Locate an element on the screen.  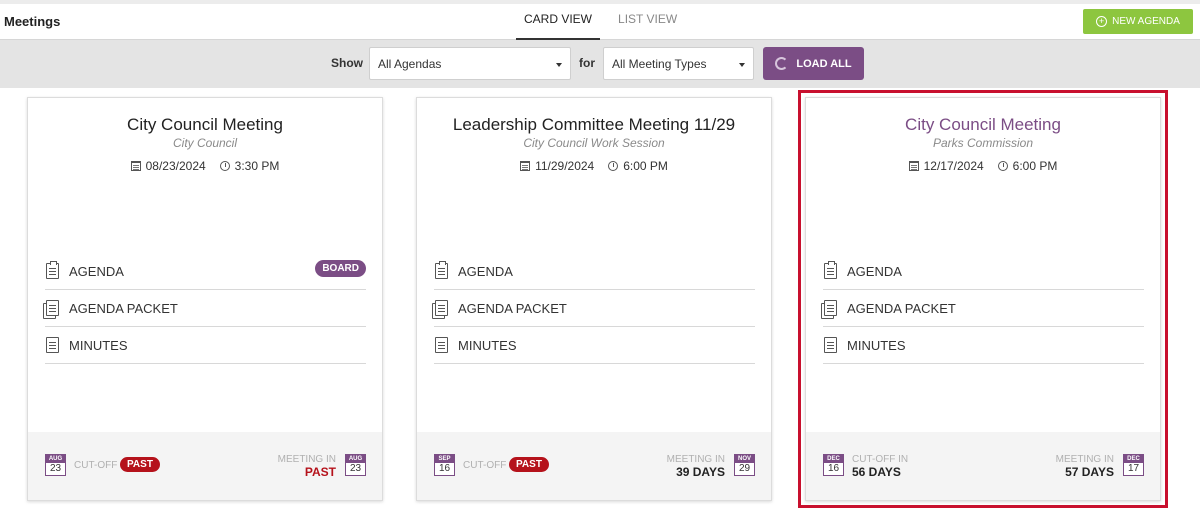
meeting-date: 11/29/2024 is located at coordinates (565, 166).